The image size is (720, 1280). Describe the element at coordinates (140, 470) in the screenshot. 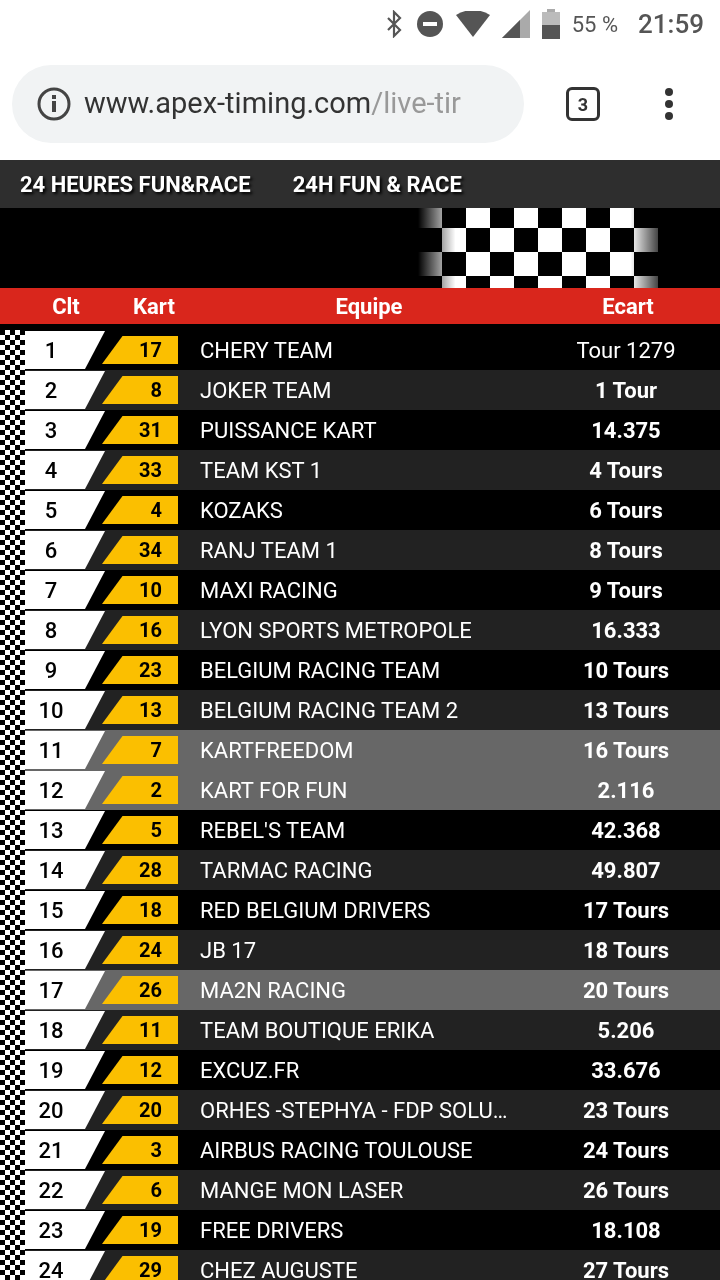

I see `kart-number-cell: 33` at that location.